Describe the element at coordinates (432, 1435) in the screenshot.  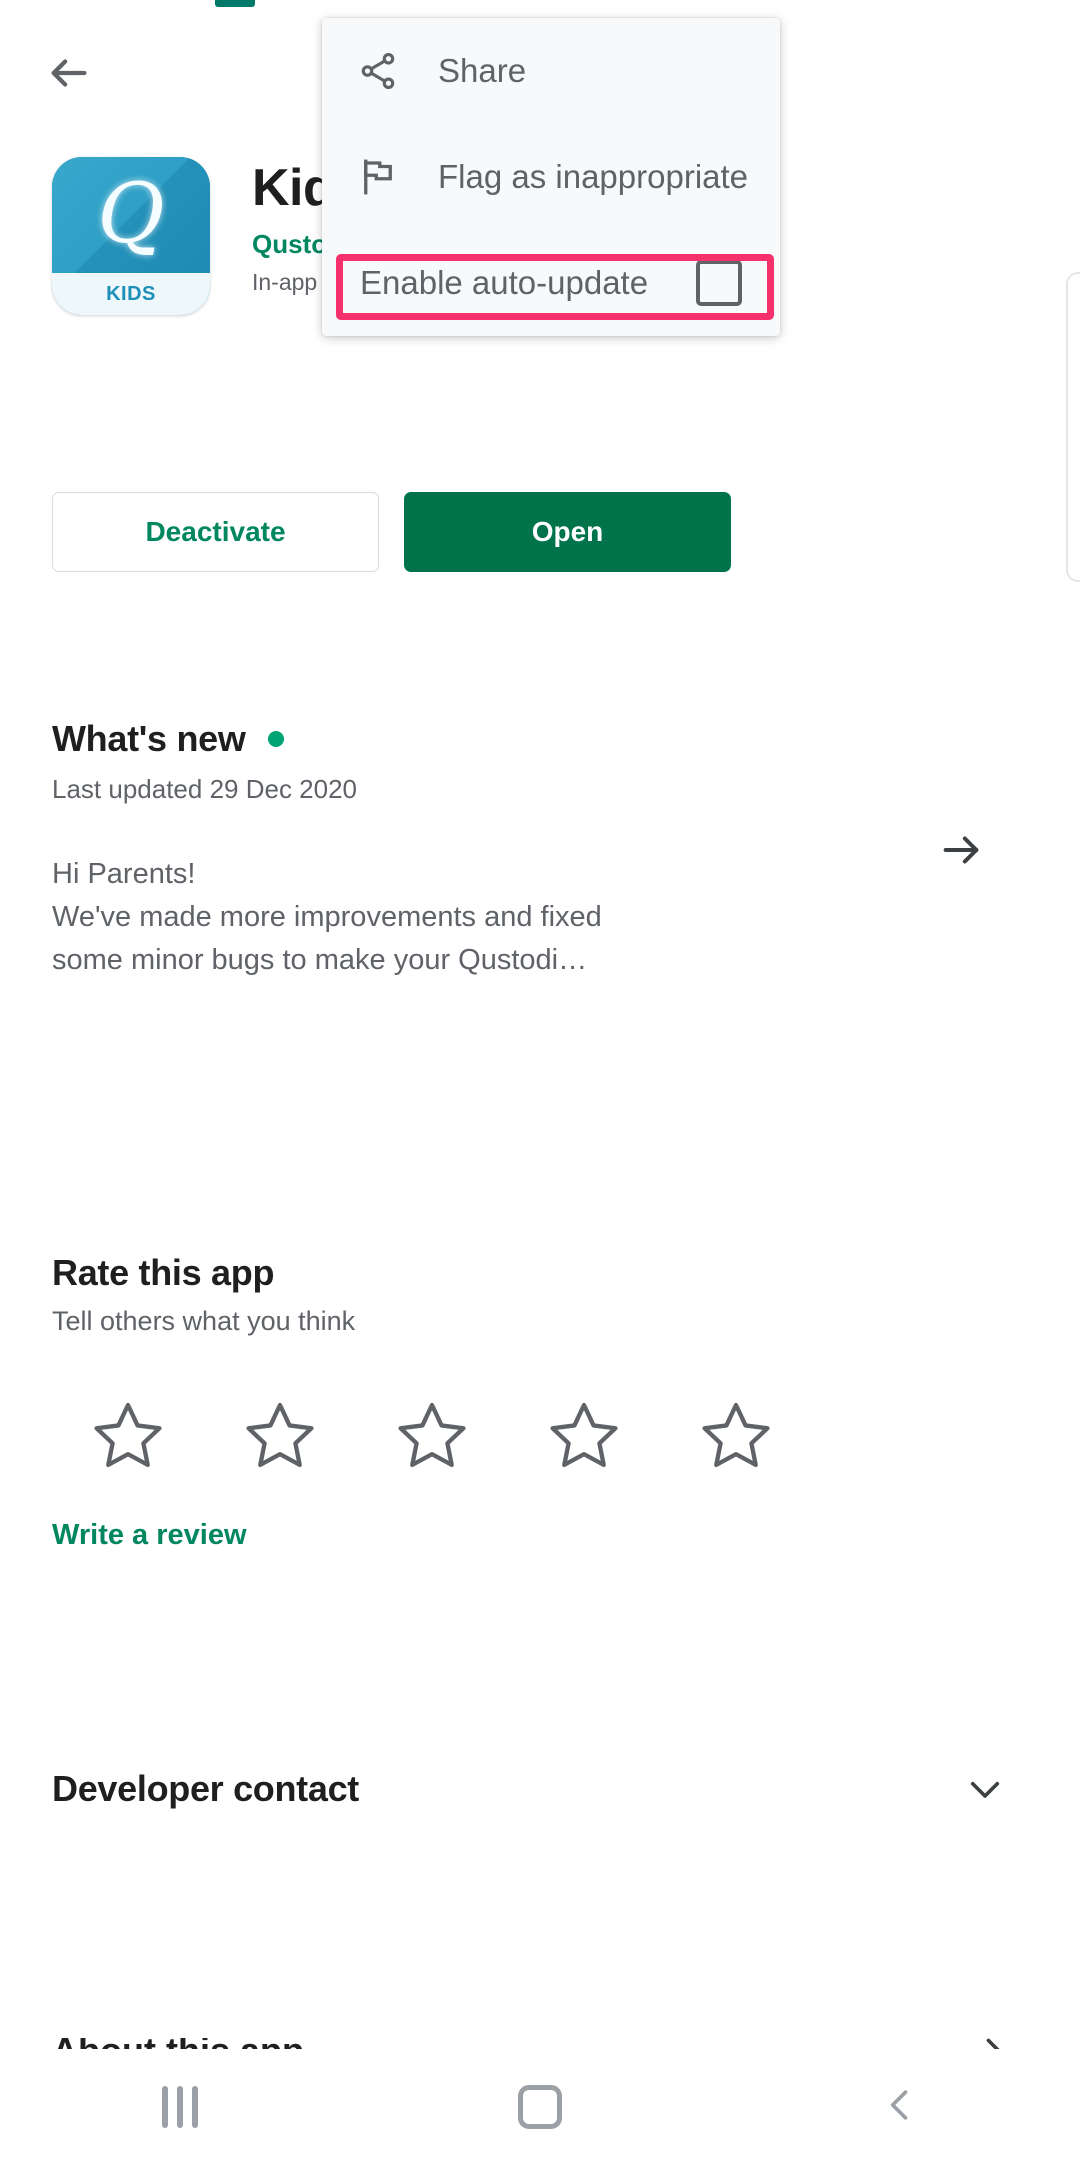
I see `star-3-button` at that location.